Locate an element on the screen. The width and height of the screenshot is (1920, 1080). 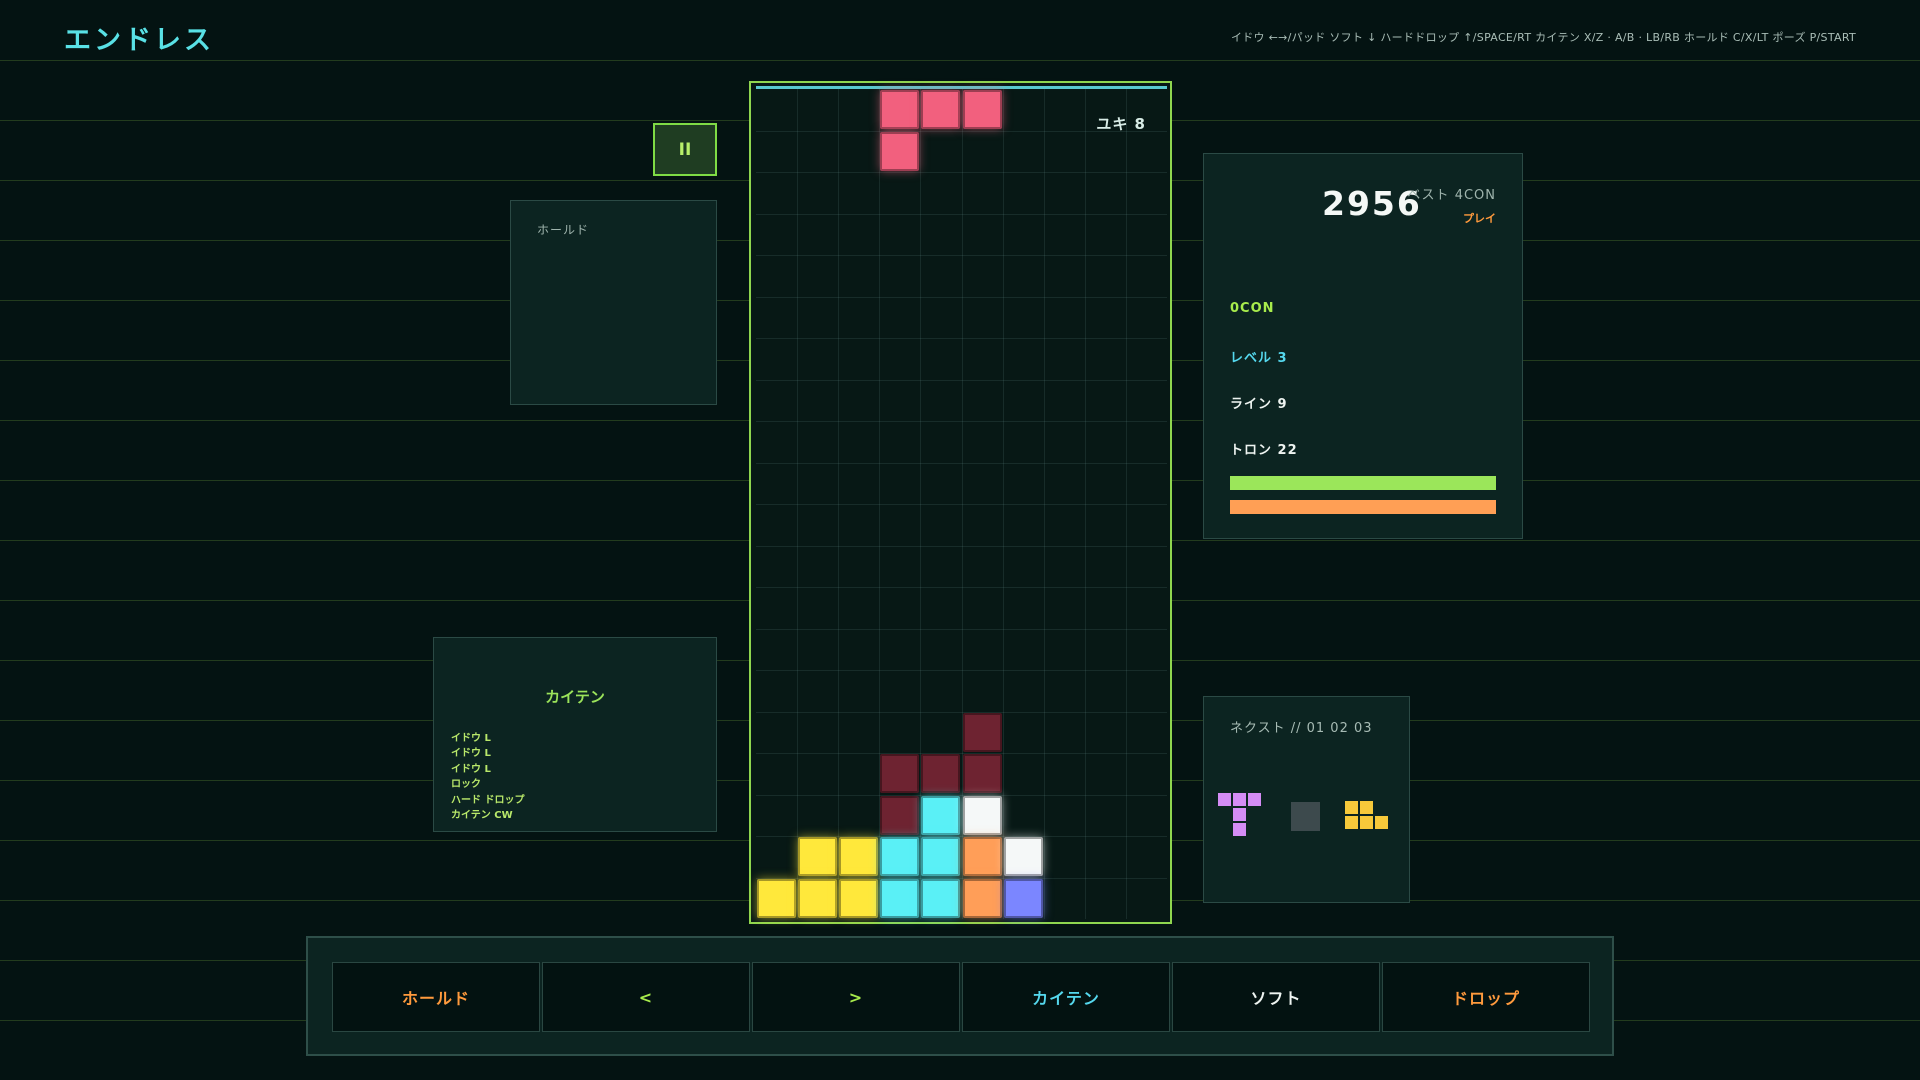
lines-stat: ライン 9 is located at coordinates (1259, 404).